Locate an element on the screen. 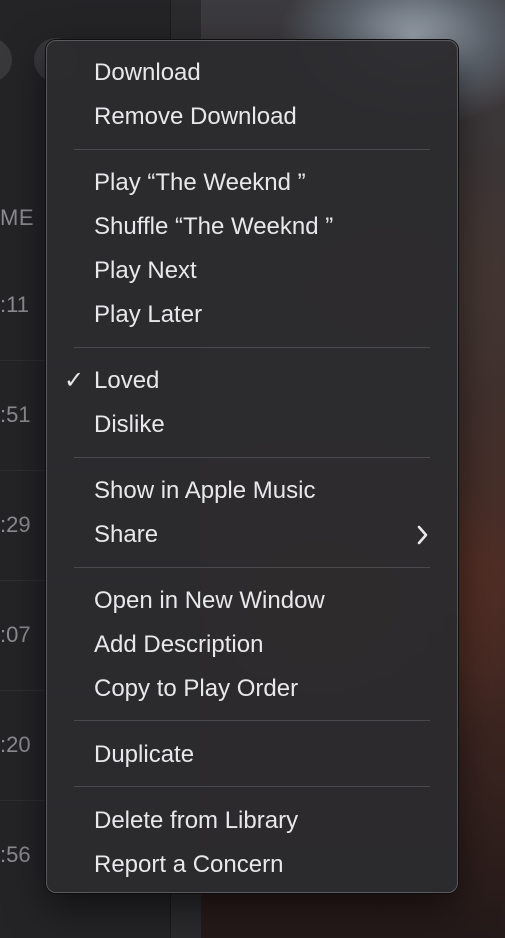 Image resolution: width=505 pixels, height=938 pixels. menu-item-show-in-apple-music: Show in Apple Music is located at coordinates (252, 491).